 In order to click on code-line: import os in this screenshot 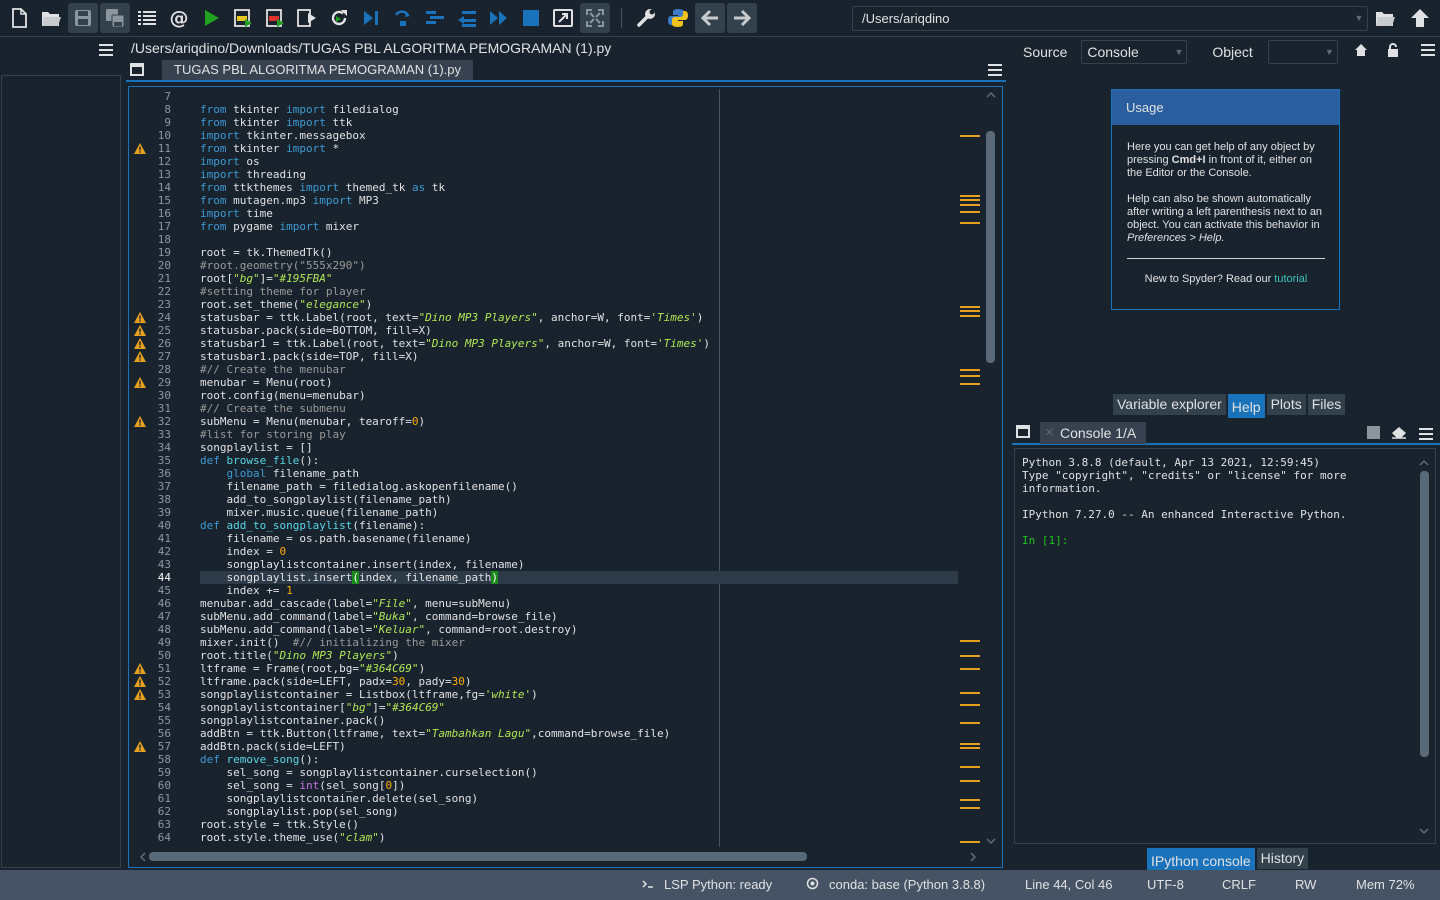, I will do `click(230, 161)`.